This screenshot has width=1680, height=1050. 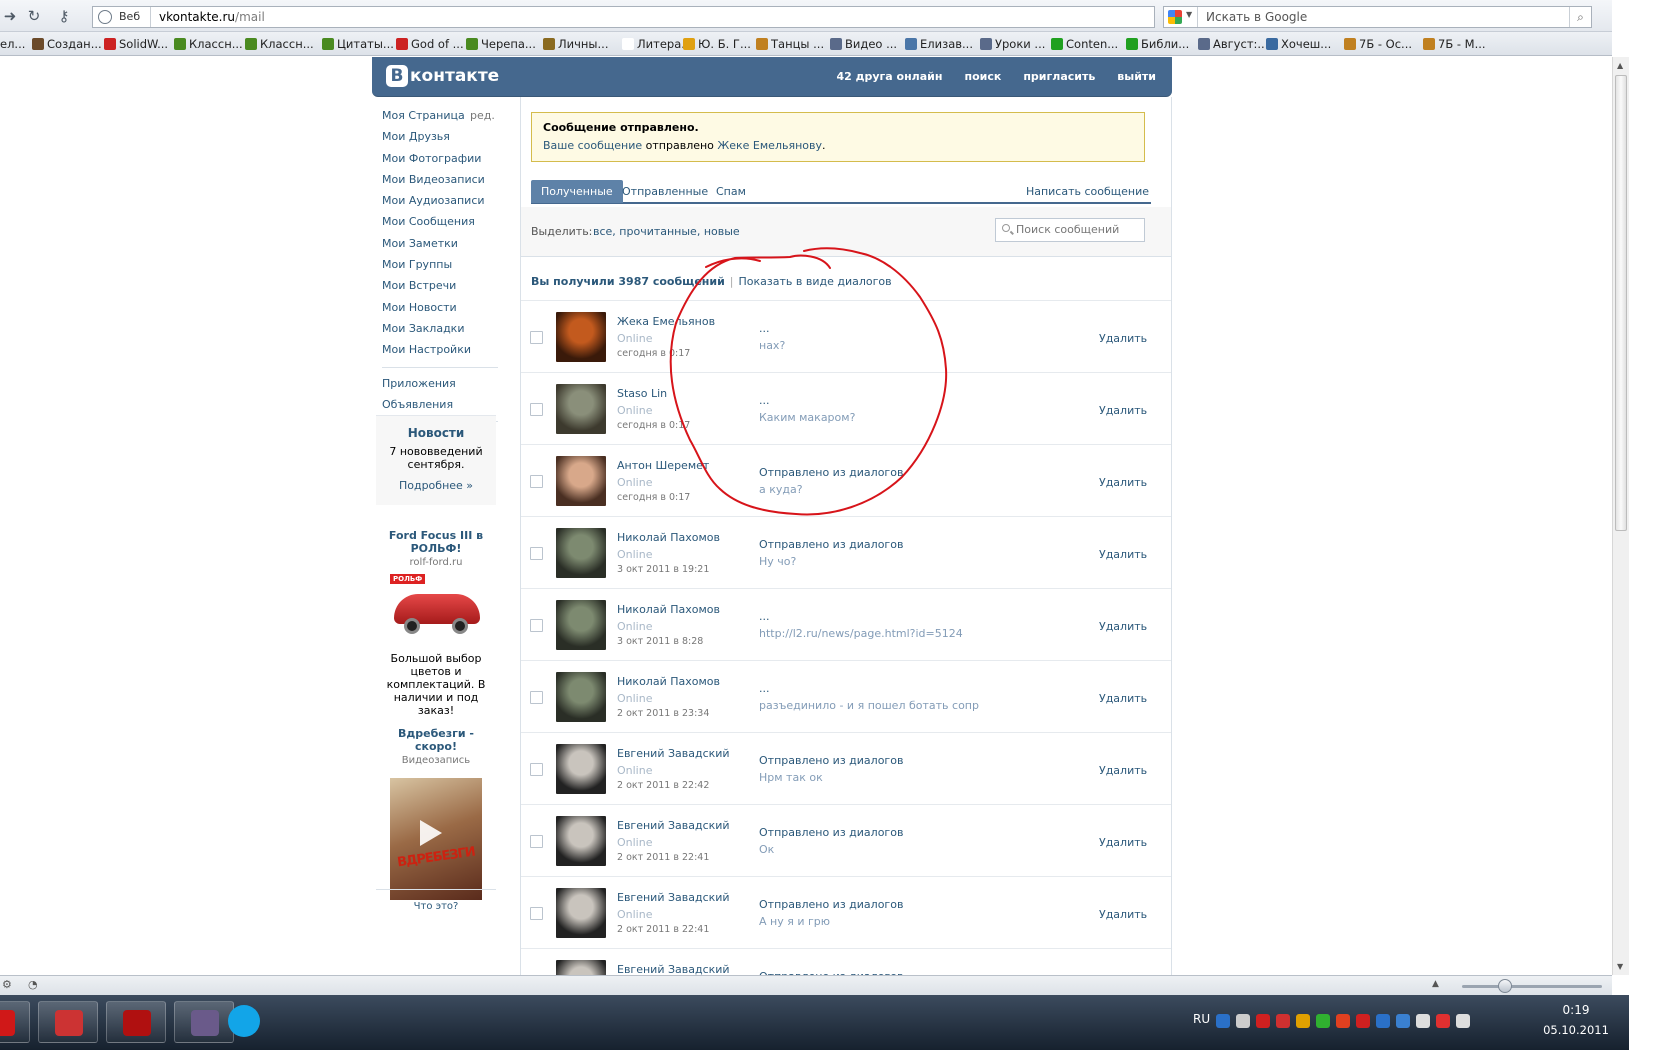 What do you see at coordinates (869, 705) in the screenshot?
I see `message-preview: разъединило - и я пошел ботать сопр` at bounding box center [869, 705].